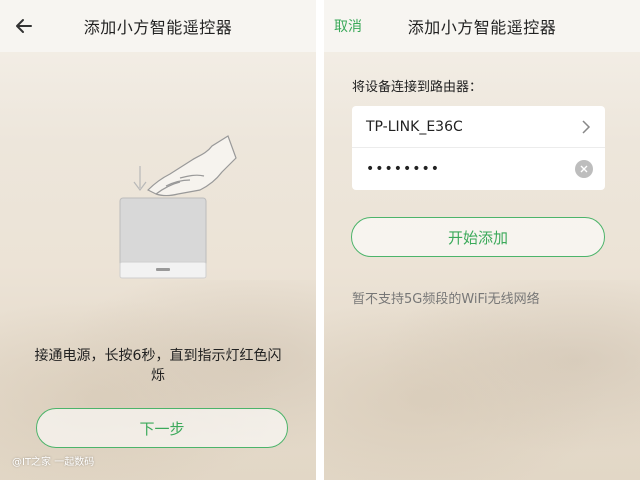 The image size is (640, 480). I want to click on wifi-password-input, so click(466, 169).